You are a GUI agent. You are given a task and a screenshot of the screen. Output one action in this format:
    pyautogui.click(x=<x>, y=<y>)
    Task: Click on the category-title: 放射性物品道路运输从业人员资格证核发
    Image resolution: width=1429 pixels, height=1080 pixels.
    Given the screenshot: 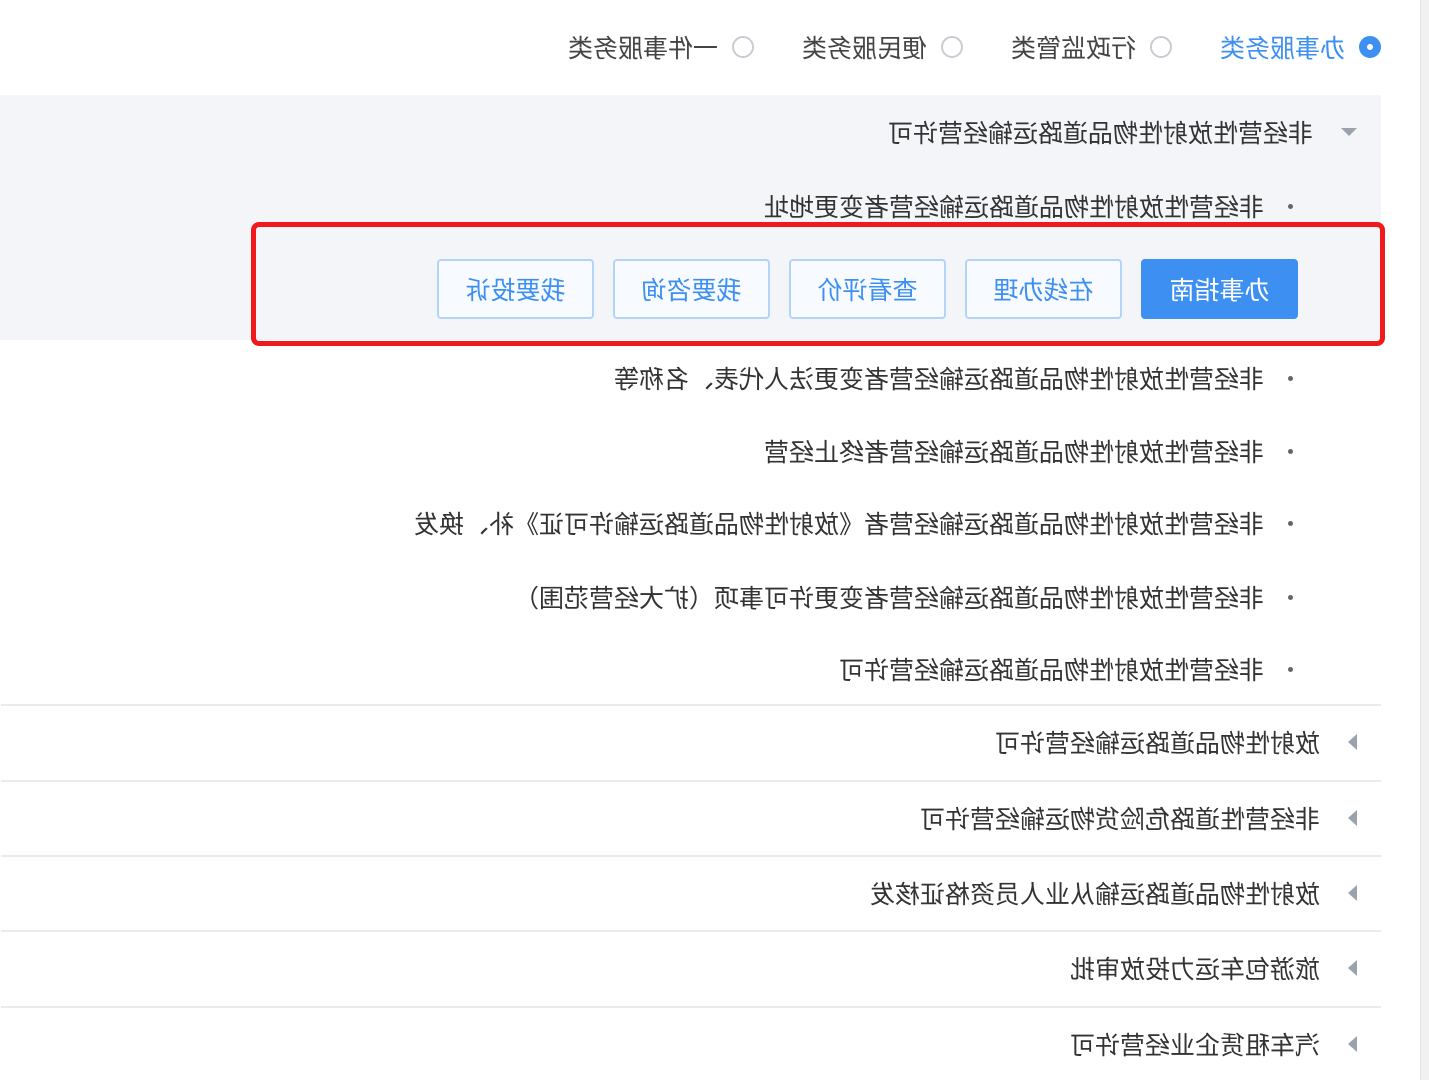 What is the action you would take?
    pyautogui.click(x=1094, y=894)
    